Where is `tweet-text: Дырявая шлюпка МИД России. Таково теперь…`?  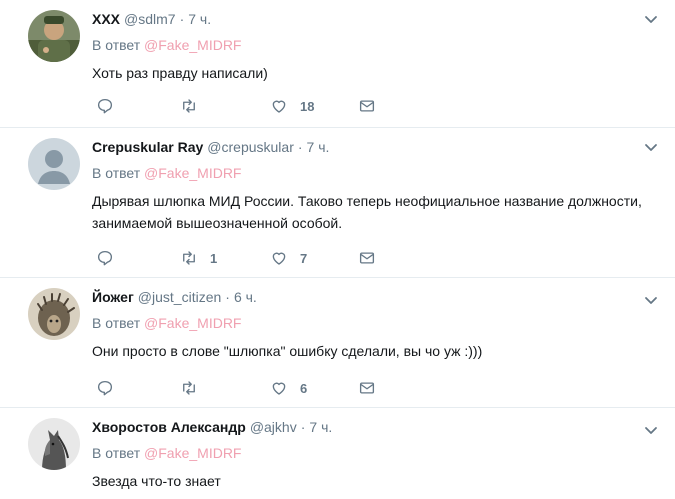 tweet-text: Дырявая шлюпка МИД России. Таково теперь… is located at coordinates (367, 212).